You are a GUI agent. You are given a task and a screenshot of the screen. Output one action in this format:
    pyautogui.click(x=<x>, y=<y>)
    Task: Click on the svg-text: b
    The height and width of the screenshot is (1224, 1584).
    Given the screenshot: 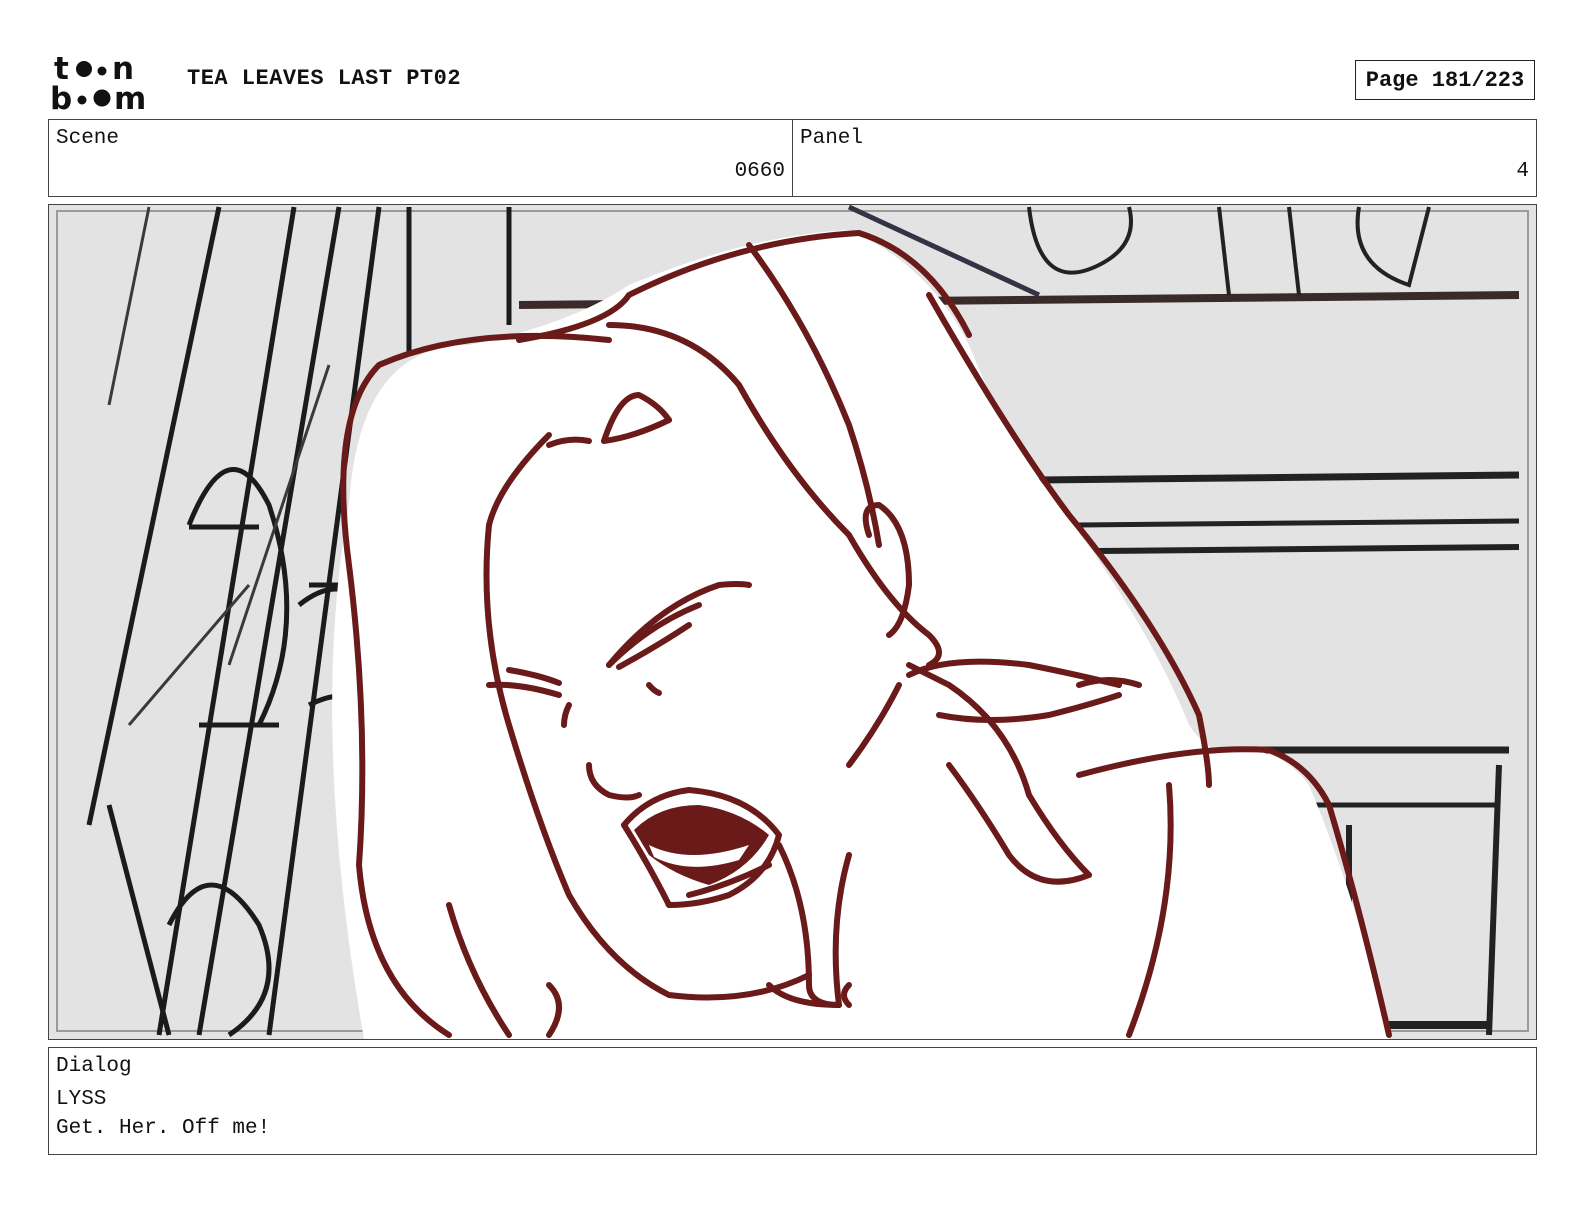 What is the action you would take?
    pyautogui.click(x=61, y=96)
    